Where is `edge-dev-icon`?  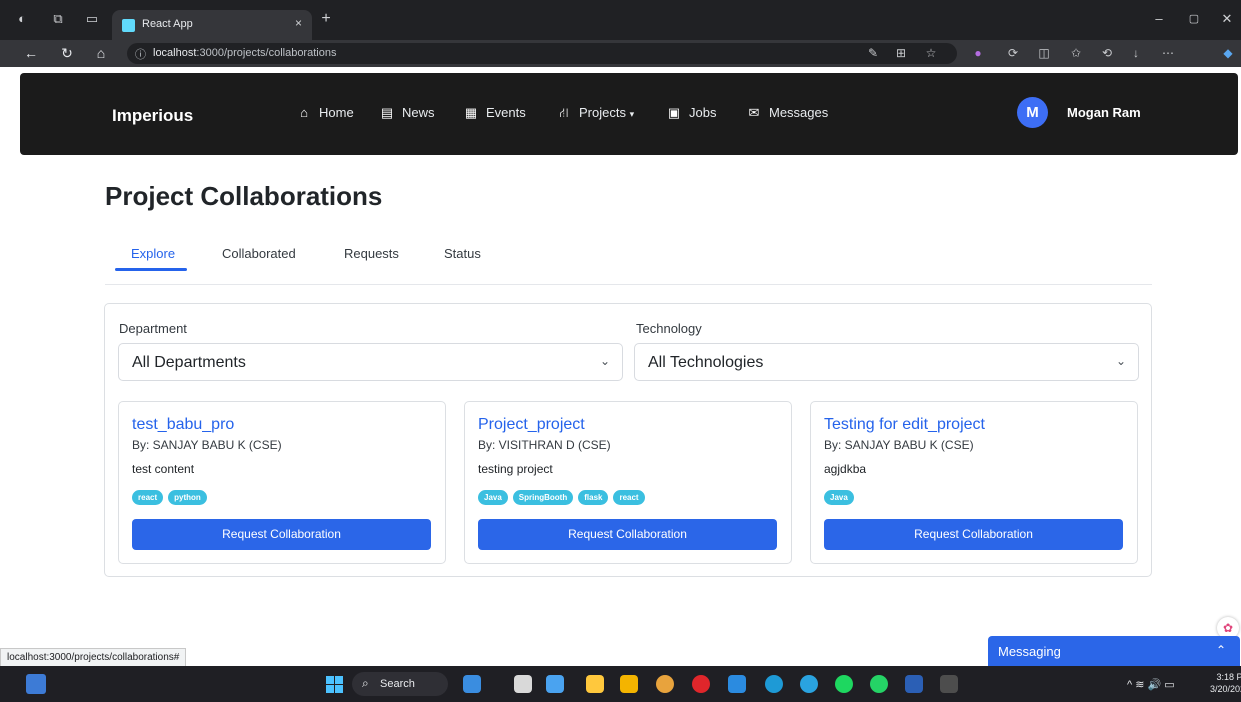
edge-dev-icon is located at coordinates (555, 684).